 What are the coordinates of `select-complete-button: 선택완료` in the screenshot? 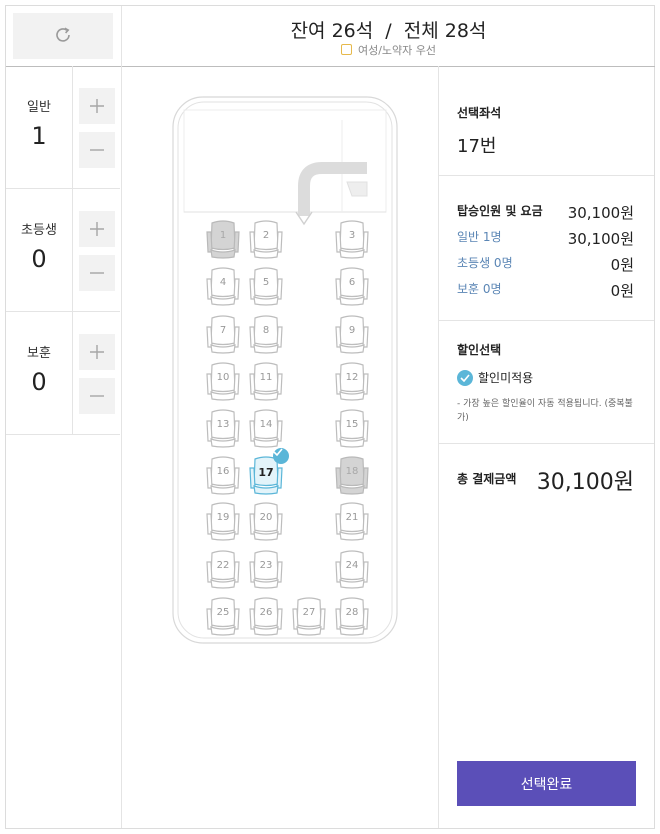 It's located at (546, 783).